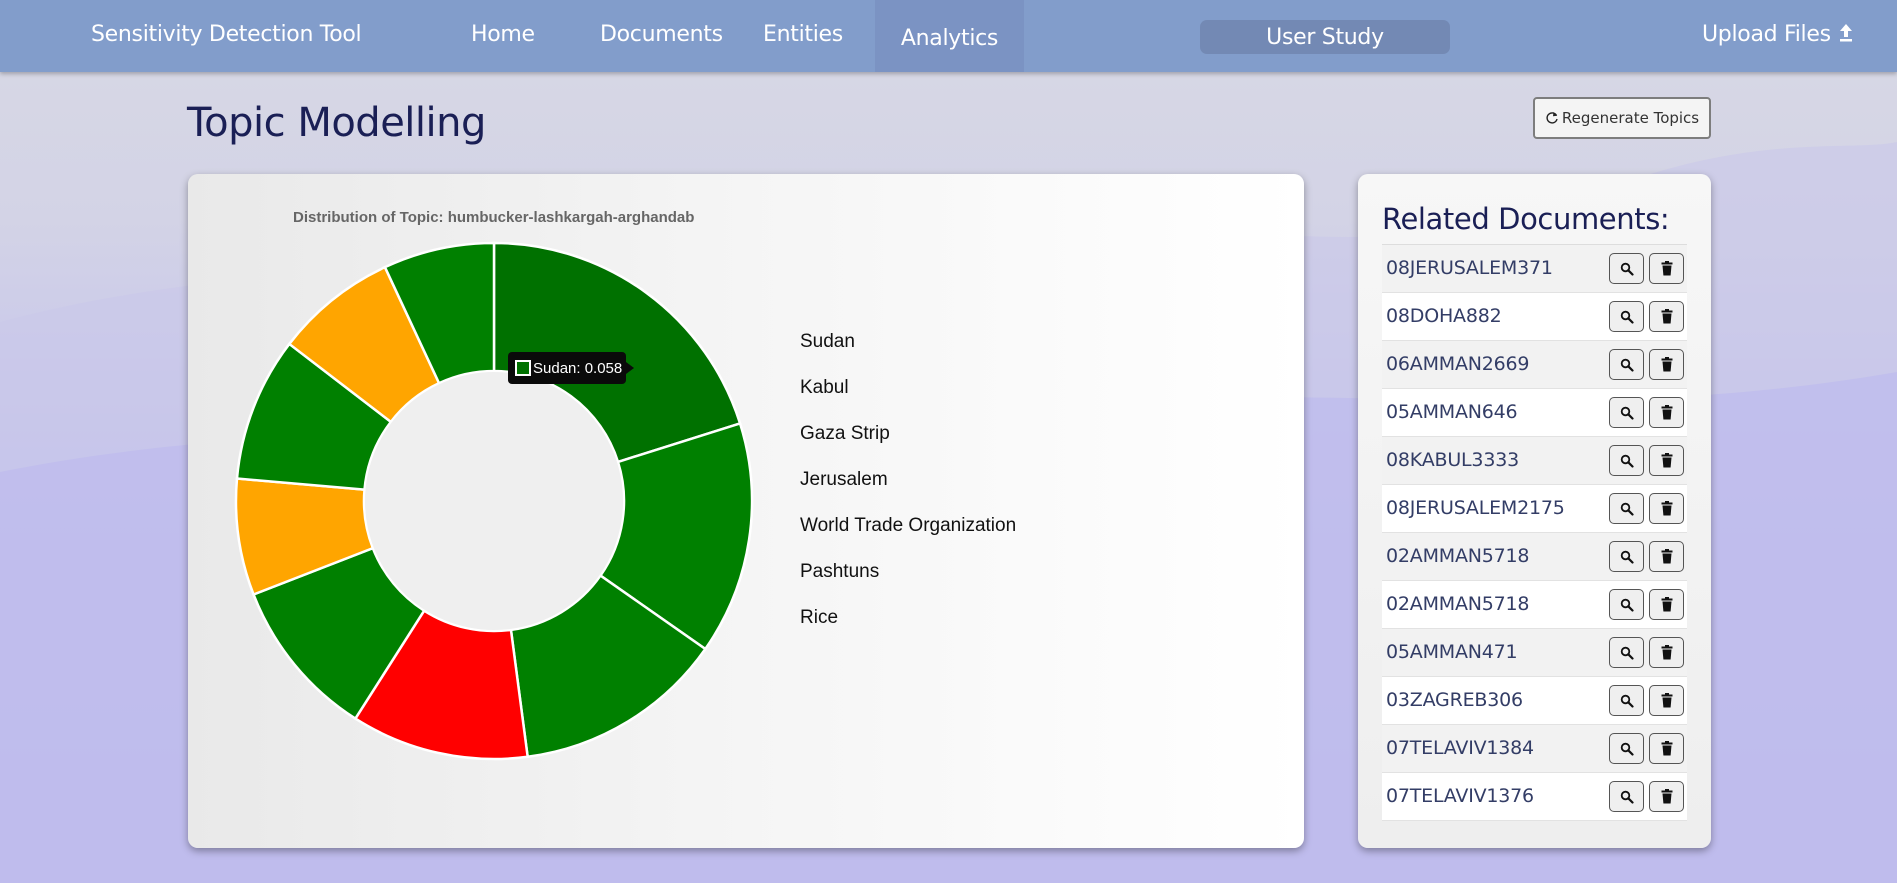 The image size is (1897, 883). I want to click on legend-item: Kabul, so click(824, 388).